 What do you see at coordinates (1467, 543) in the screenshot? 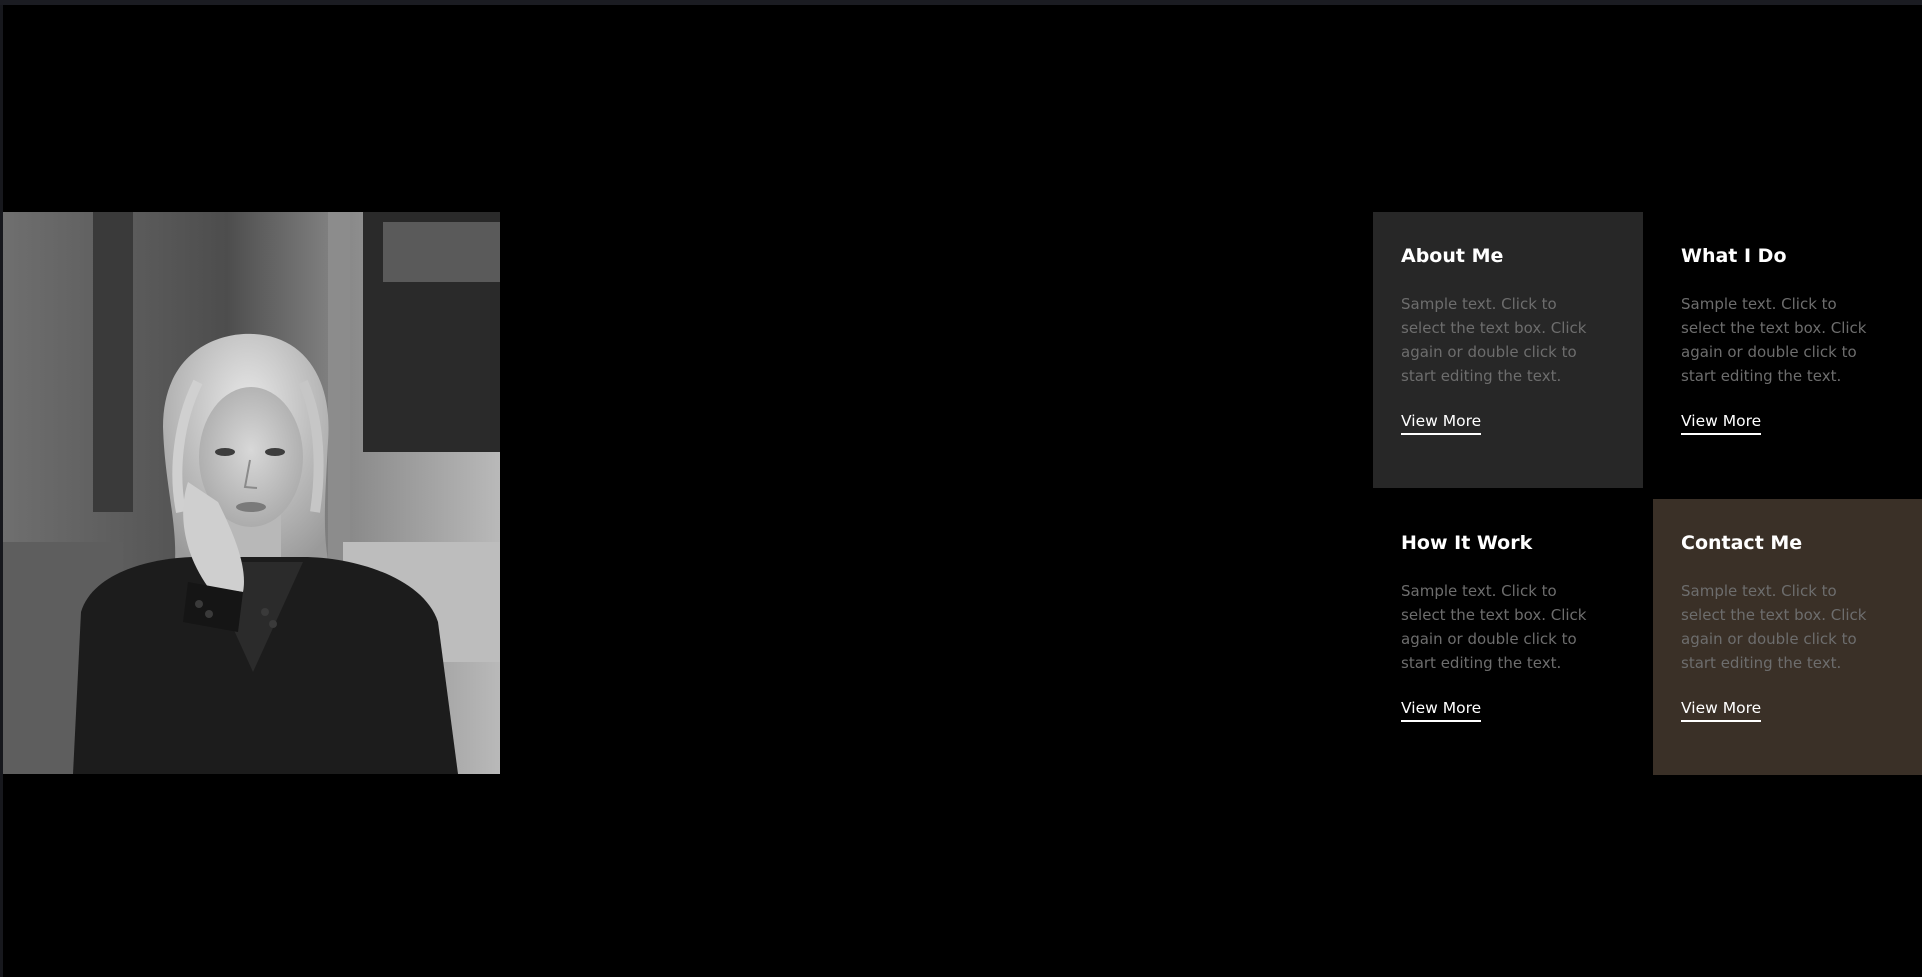
I see `card-title: How It Work` at bounding box center [1467, 543].